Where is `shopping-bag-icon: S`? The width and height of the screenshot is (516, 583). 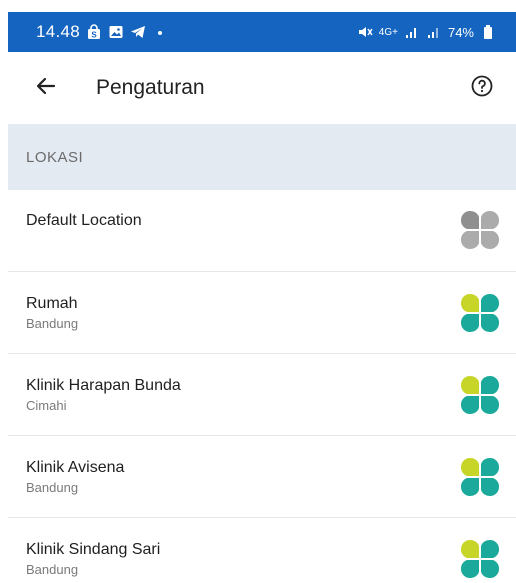 shopping-bag-icon: S is located at coordinates (94, 32).